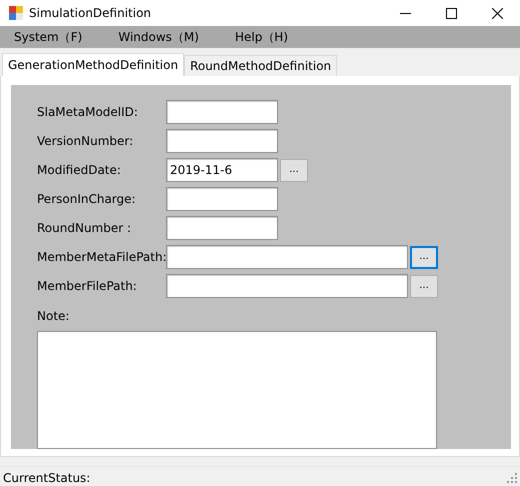  Describe the element at coordinates (88, 112) in the screenshot. I see `field-label: SlaMetaModelID:` at that location.